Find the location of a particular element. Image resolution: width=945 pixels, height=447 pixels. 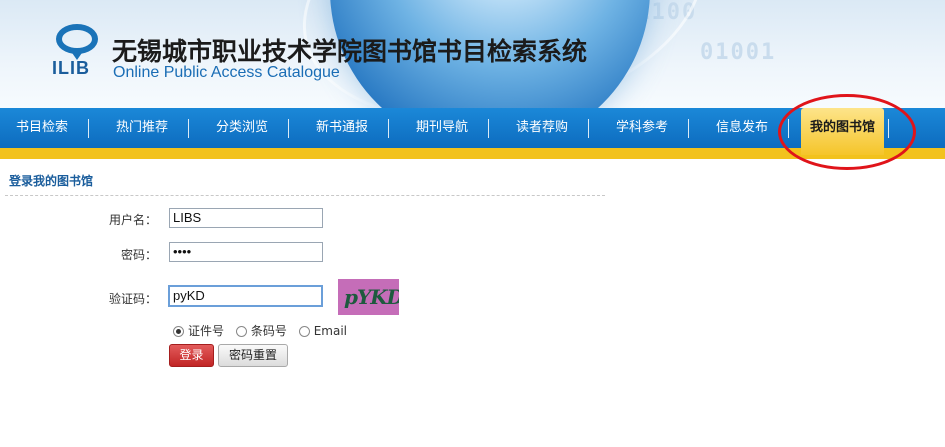

nav-item-catalog-search: 书目检索 is located at coordinates (42, 128).